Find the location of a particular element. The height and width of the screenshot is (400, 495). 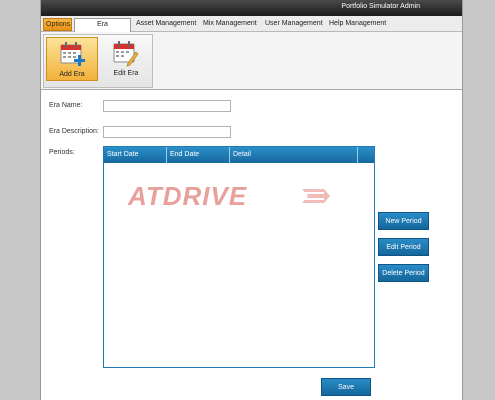

tab-era-management: Era Management is located at coordinates (102, 29).